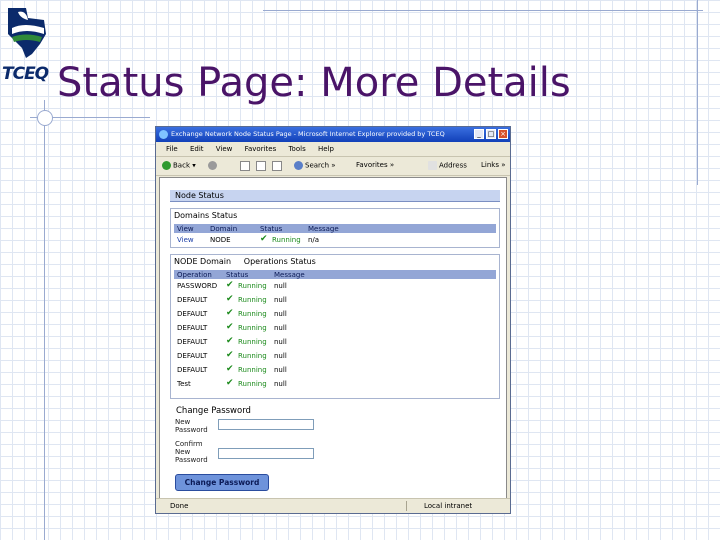 The height and width of the screenshot is (540, 720). I want to click on refresh-icon, so click(261, 166).